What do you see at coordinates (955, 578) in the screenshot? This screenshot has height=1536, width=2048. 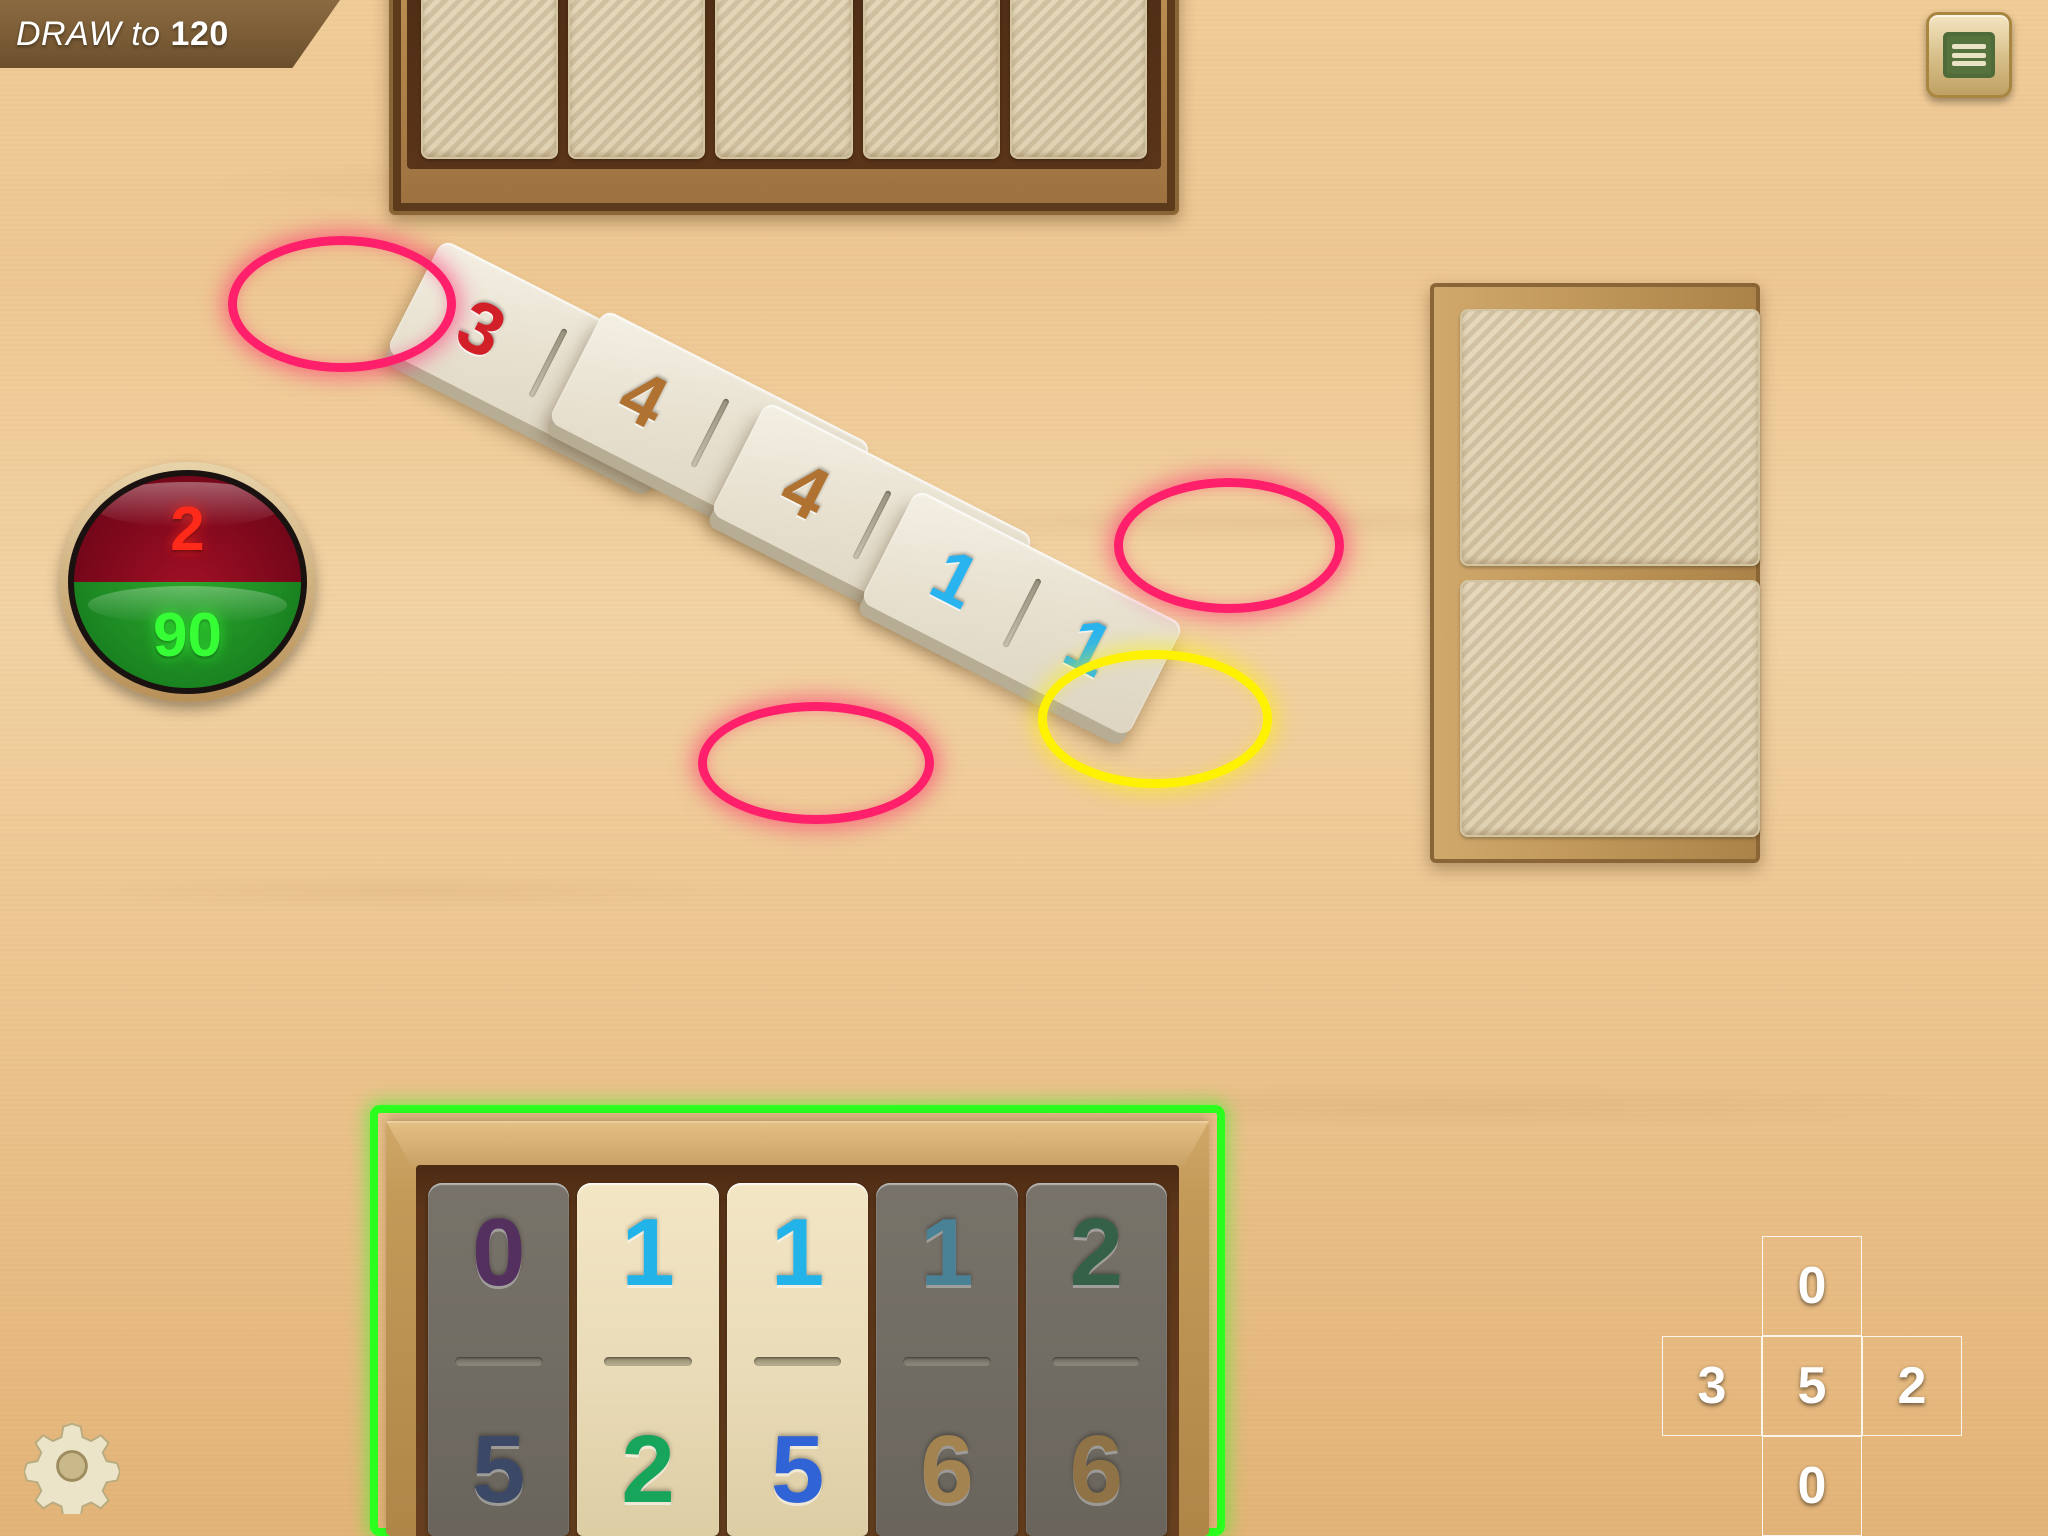 I see `domino-pip-left: 1` at bounding box center [955, 578].